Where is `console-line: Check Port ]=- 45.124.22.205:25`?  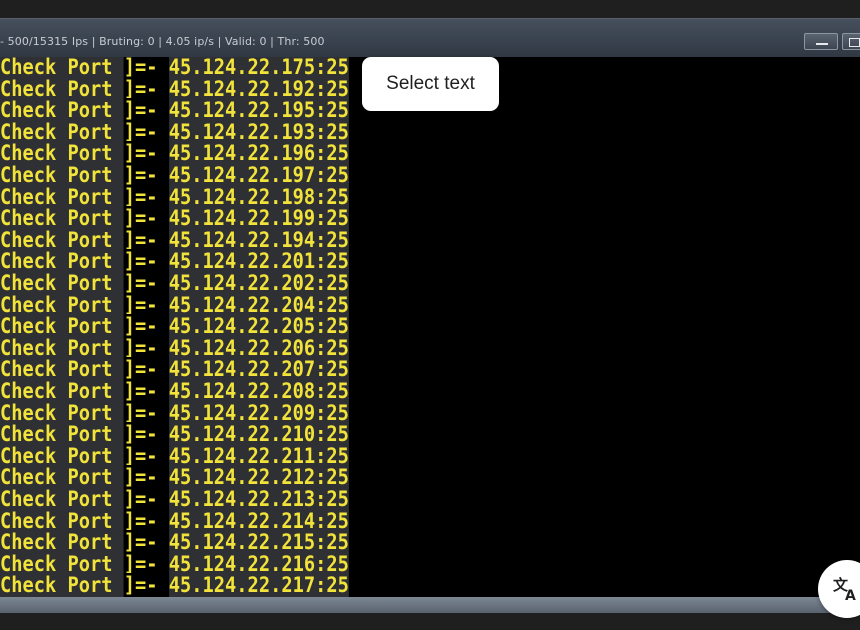
console-line: Check Port ]=- 45.124.22.205:25 is located at coordinates (174, 326).